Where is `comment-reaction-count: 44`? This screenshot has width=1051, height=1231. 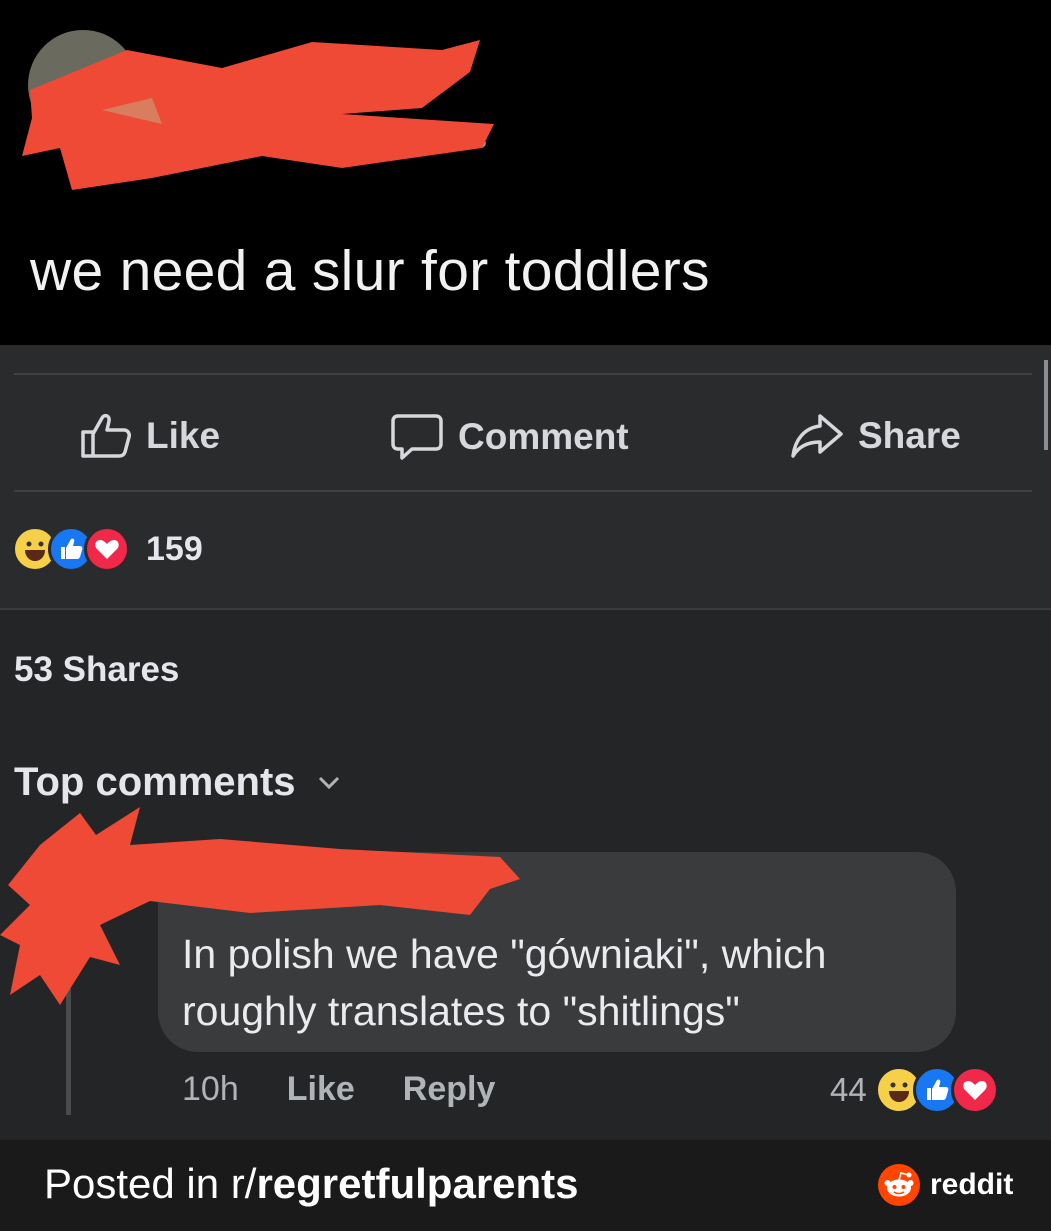
comment-reaction-count: 44 is located at coordinates (848, 1089).